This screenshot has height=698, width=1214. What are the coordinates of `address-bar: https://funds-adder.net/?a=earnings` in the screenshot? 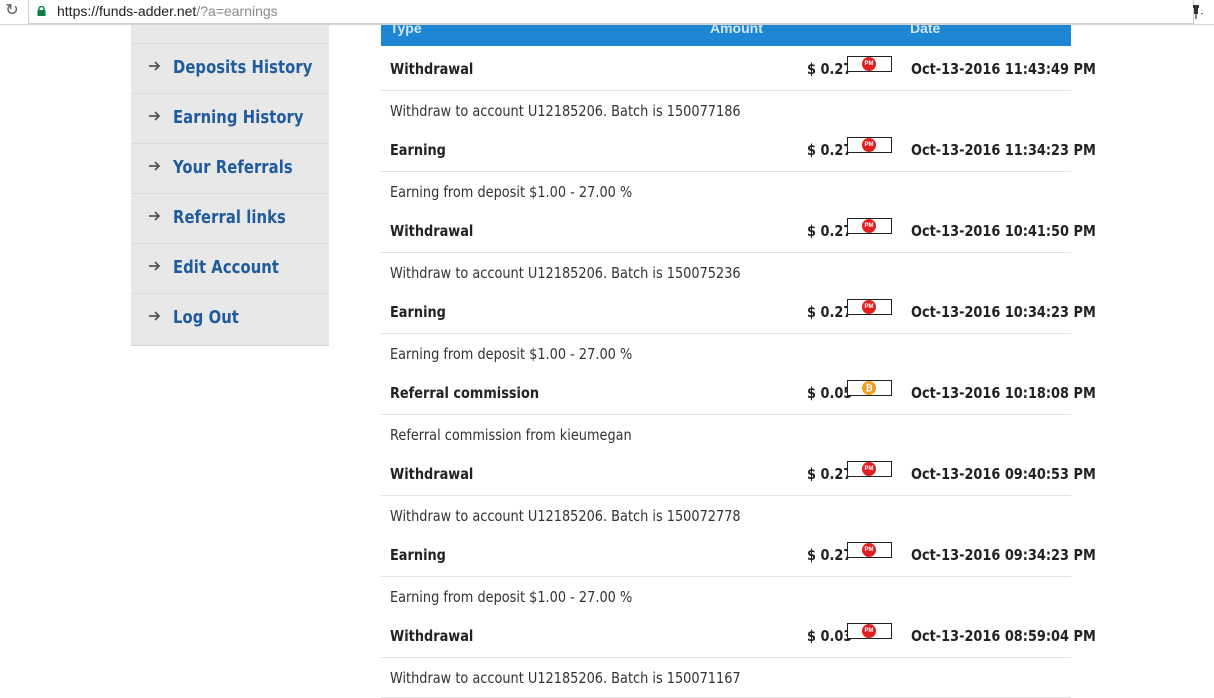 It's located at (611, 12).